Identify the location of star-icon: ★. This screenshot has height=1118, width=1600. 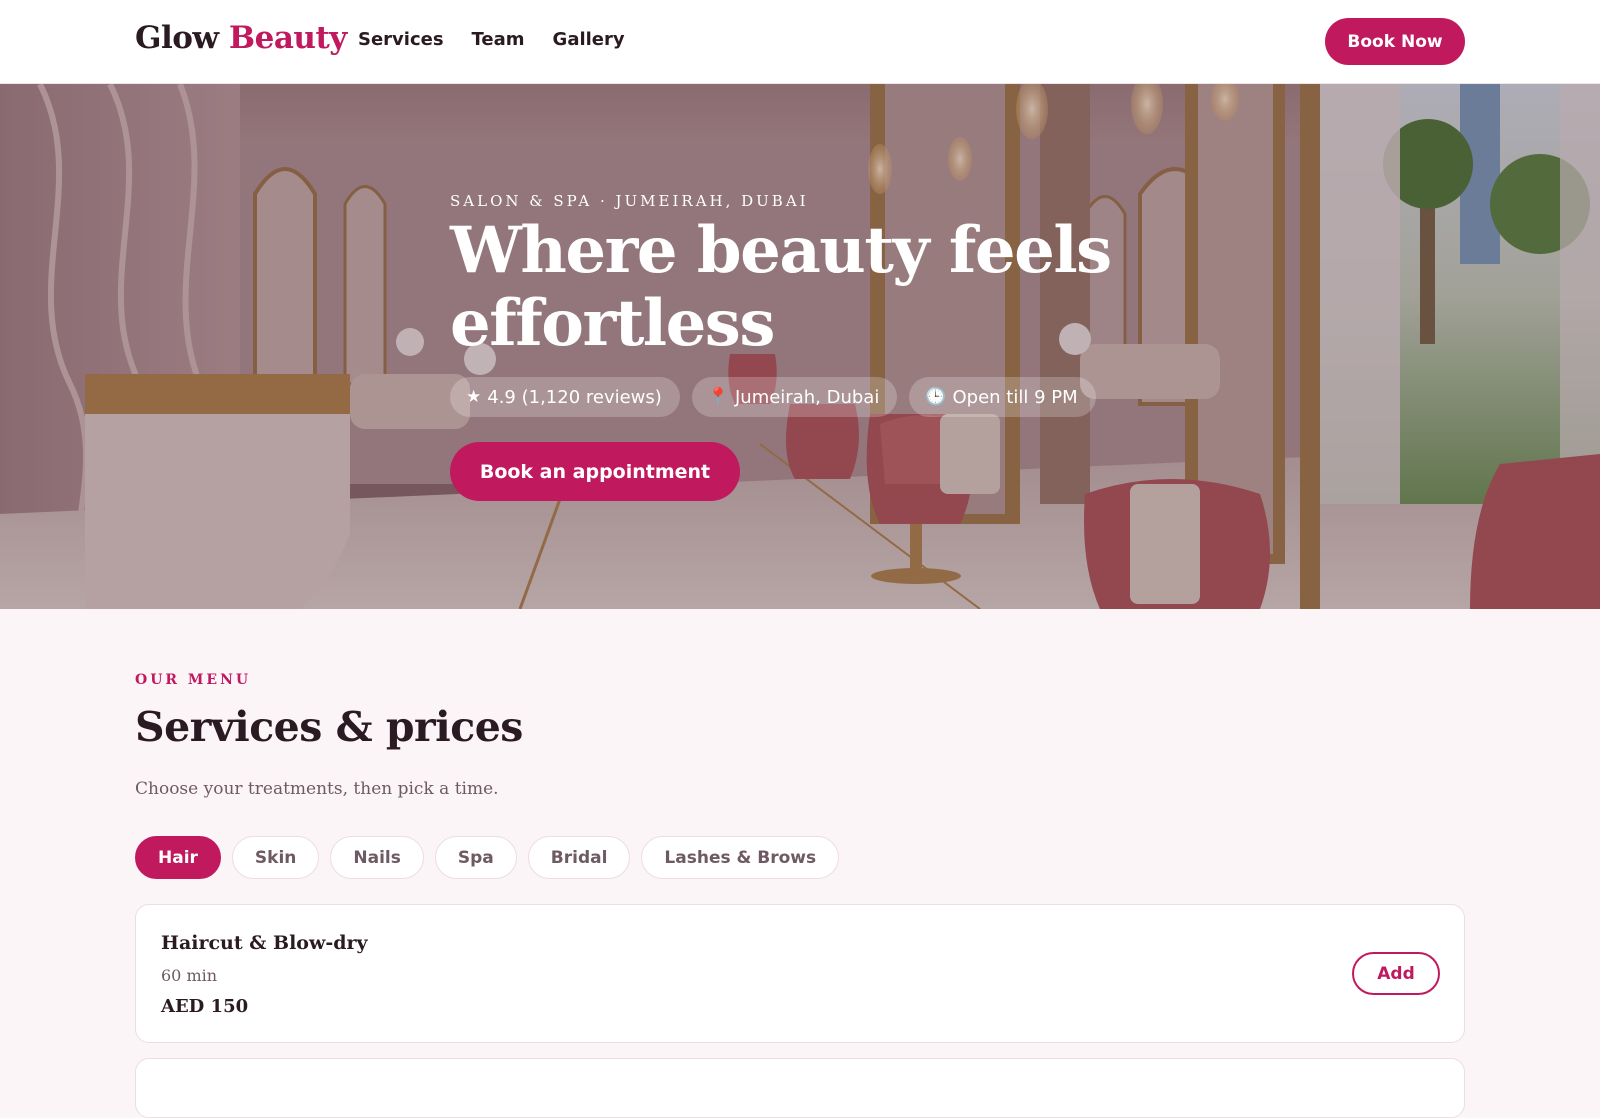
(474, 397).